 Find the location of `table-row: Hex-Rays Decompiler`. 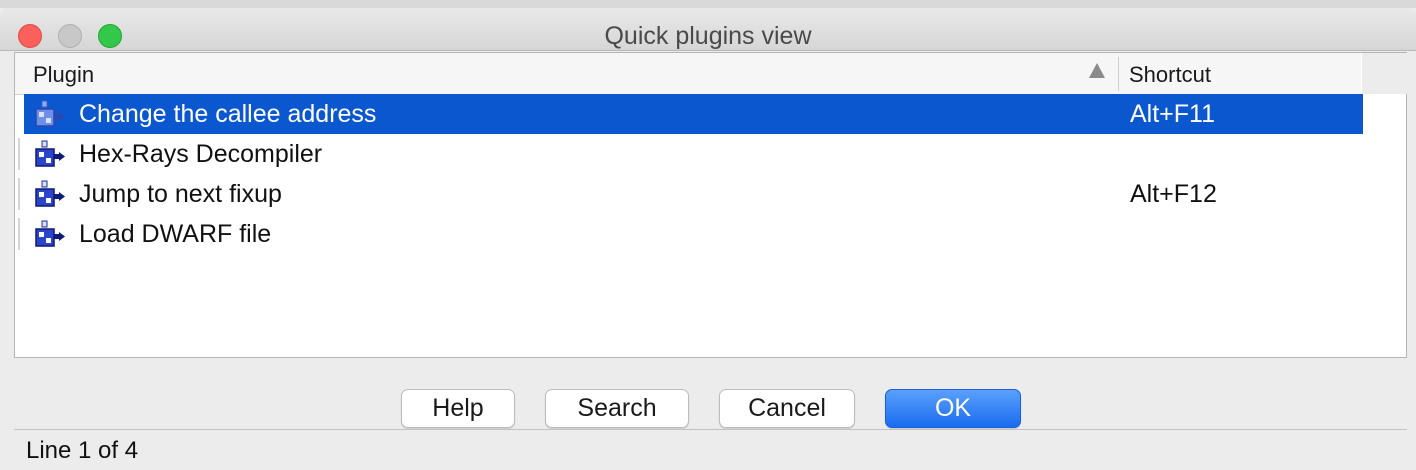

table-row: Hex-Rays Decompiler is located at coordinates (690, 154).